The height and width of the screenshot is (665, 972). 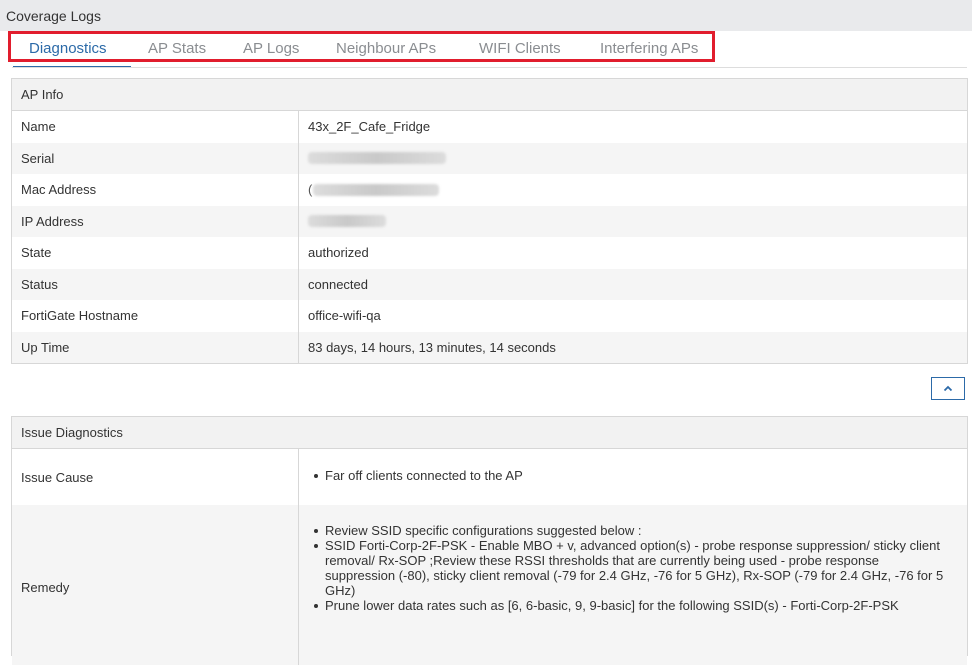 I want to click on remedy-label: Remedy, so click(x=155, y=585).